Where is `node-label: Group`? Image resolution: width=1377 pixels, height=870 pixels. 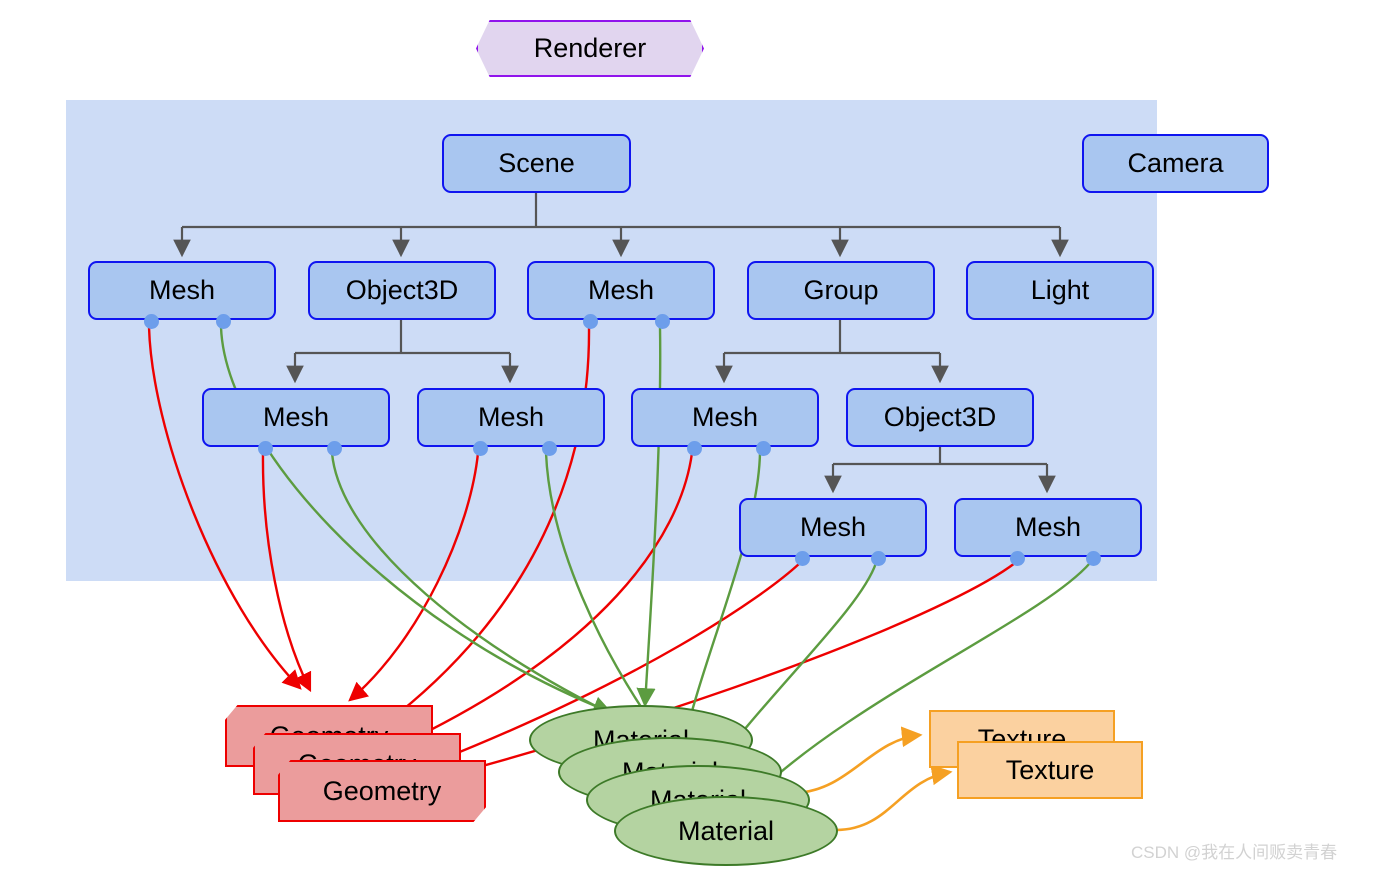
node-label: Group is located at coordinates (841, 290).